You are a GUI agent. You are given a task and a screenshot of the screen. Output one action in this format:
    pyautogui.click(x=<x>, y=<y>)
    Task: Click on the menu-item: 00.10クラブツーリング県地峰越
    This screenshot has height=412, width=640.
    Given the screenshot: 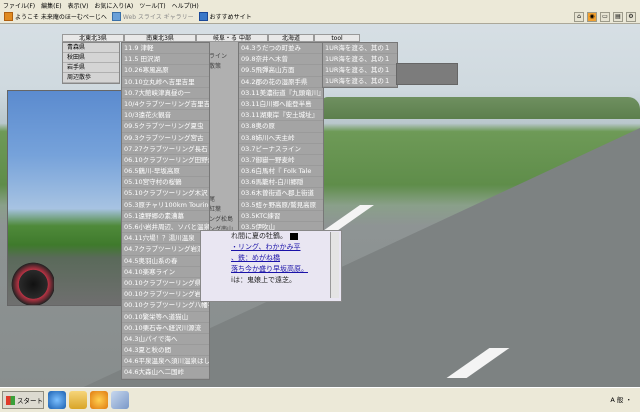 What is the action you would take?
    pyautogui.click(x=165, y=284)
    